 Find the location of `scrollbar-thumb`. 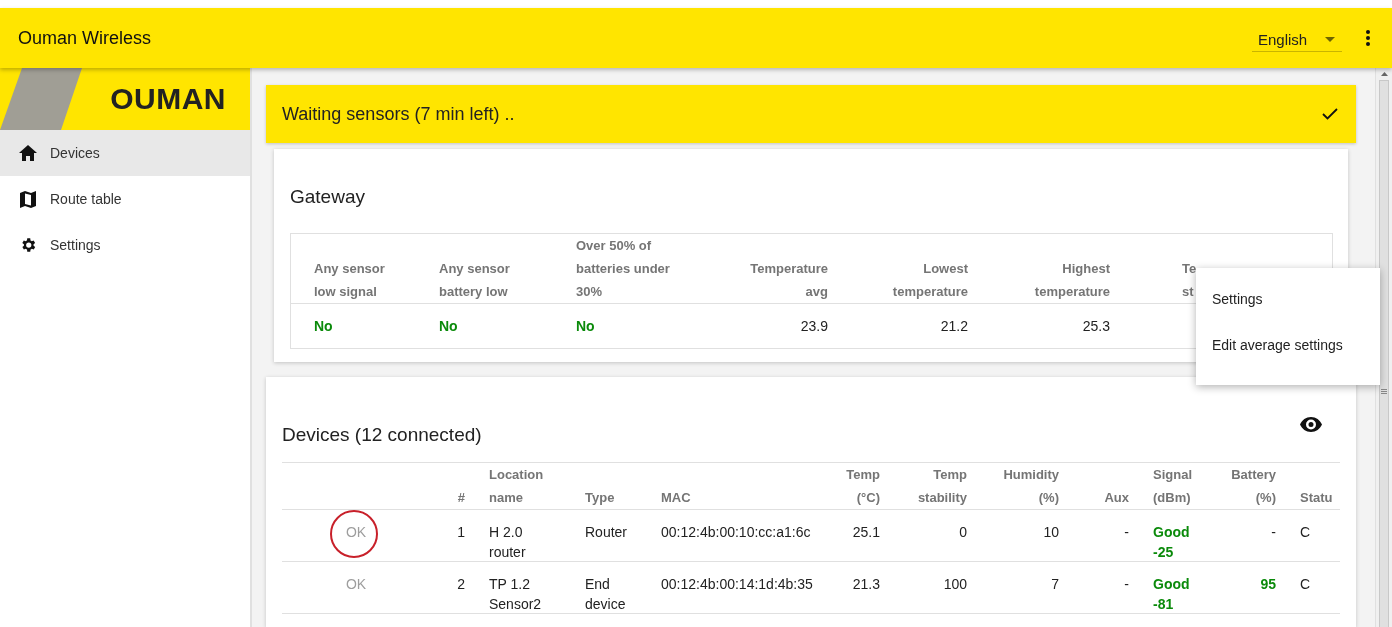

scrollbar-thumb is located at coordinates (1384, 353).